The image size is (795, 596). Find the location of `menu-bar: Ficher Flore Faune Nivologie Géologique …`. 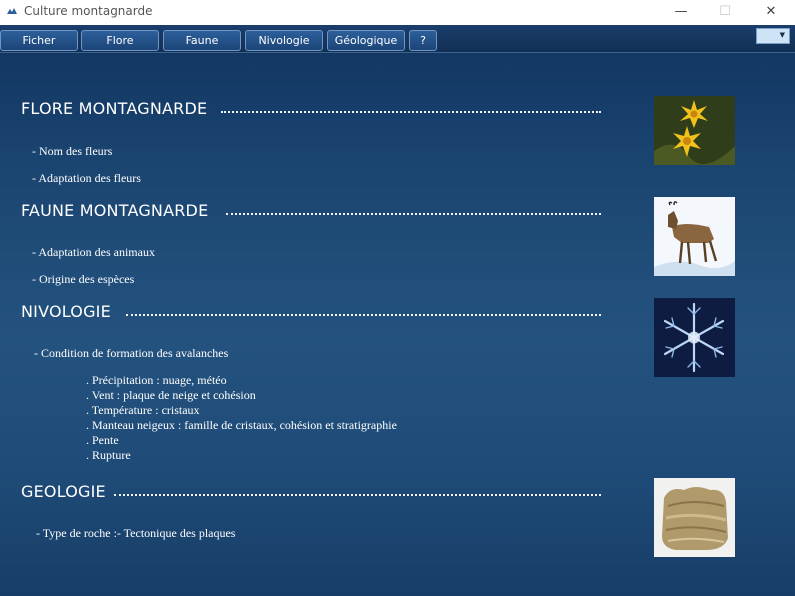

menu-bar: Ficher Flore Faune Nivologie Géologique … is located at coordinates (397, 39).